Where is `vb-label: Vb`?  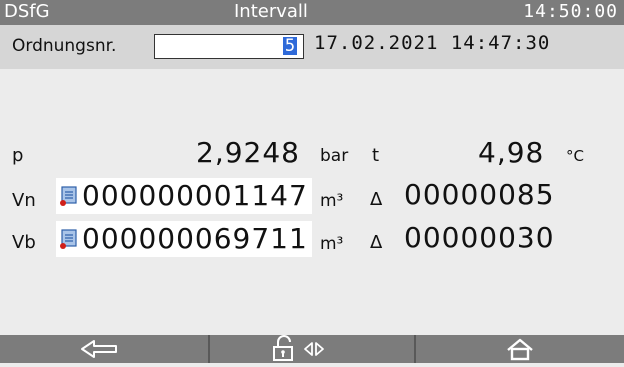 vb-label: Vb is located at coordinates (24, 242).